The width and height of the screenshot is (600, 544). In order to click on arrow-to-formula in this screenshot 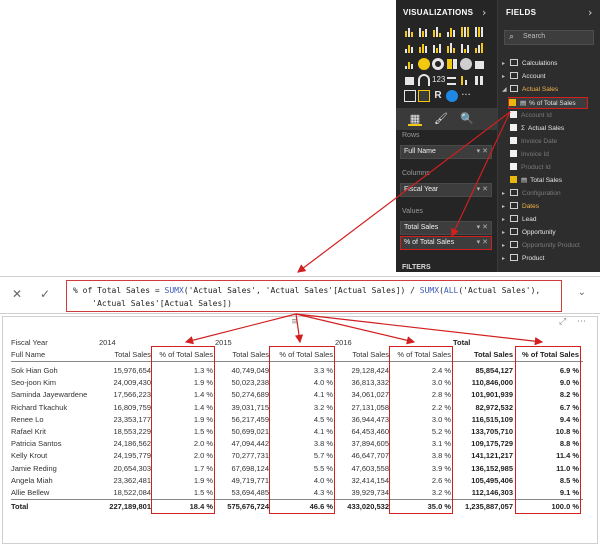, I will do `click(404, 192)`.